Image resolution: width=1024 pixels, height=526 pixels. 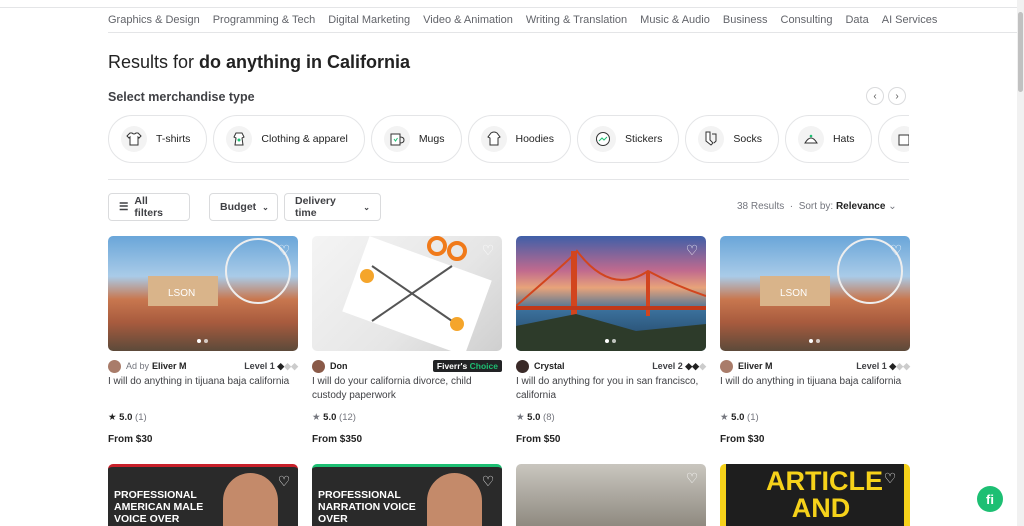 I want to click on fiverrs-choice-badge: Fiverr's Choice, so click(x=467, y=366).